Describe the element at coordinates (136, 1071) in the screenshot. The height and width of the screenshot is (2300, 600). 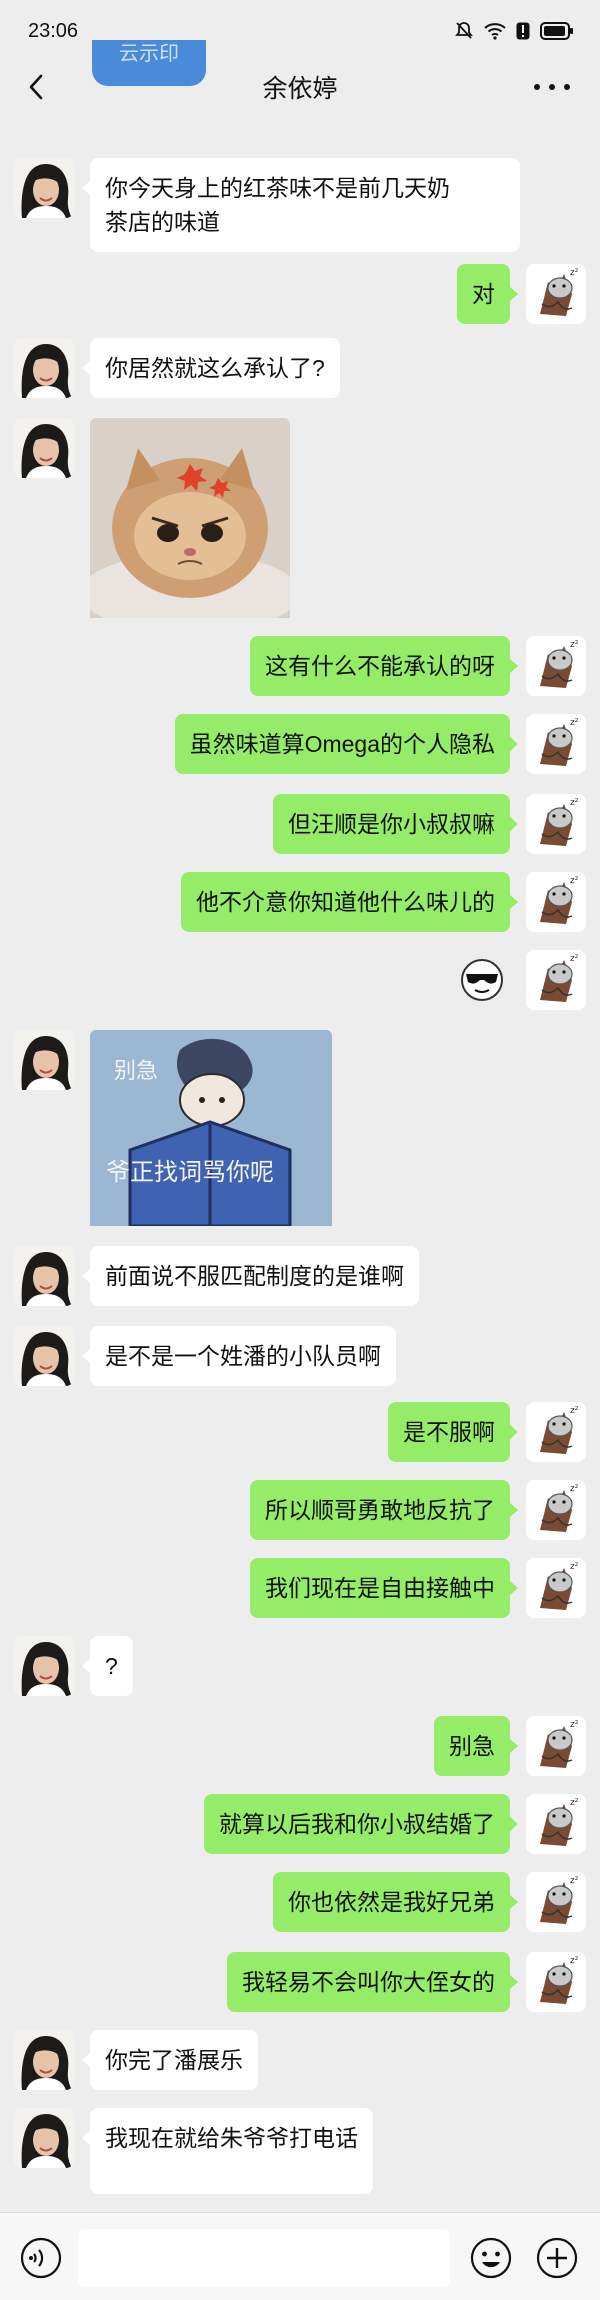
I see `sticker-caption-top: 别急` at that location.